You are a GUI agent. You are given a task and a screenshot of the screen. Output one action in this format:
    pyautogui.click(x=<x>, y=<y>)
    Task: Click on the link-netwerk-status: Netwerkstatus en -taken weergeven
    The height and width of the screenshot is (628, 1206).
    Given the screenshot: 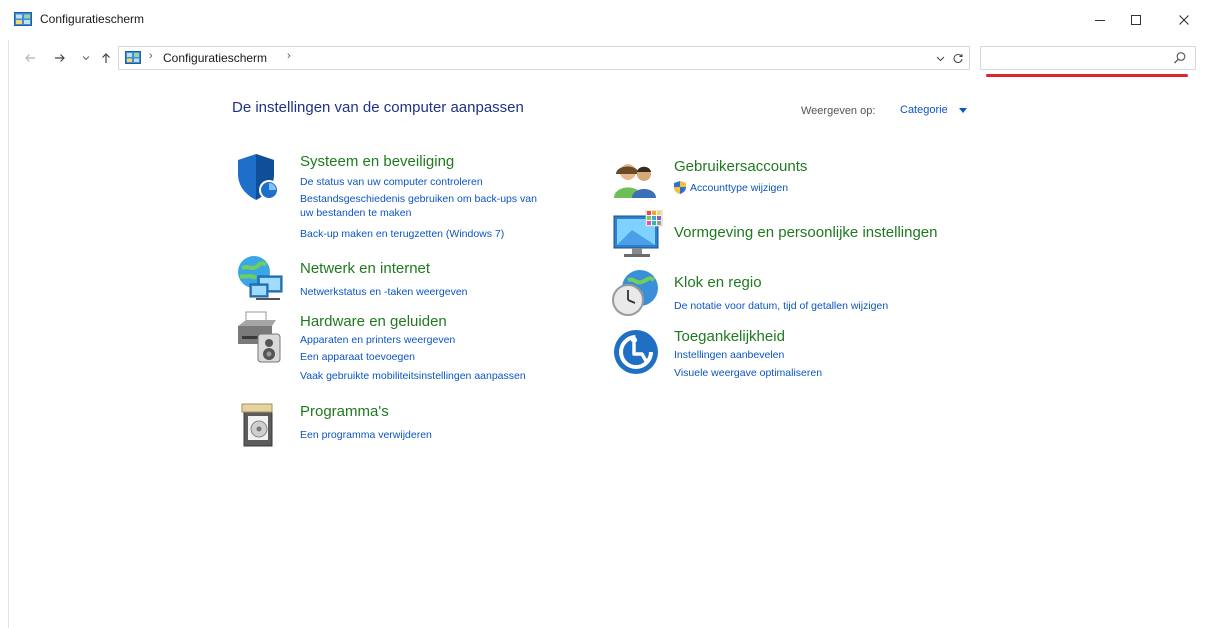 What is the action you would take?
    pyautogui.click(x=384, y=292)
    